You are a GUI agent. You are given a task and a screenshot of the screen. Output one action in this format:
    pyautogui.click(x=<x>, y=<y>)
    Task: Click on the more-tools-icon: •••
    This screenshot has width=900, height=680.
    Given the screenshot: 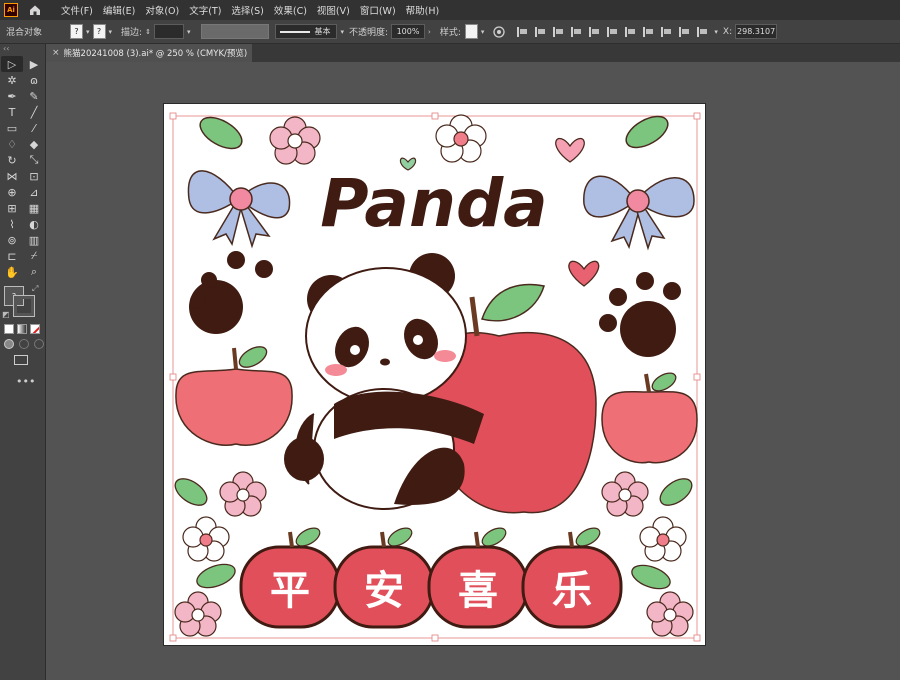 What is the action you would take?
    pyautogui.click(x=30, y=381)
    